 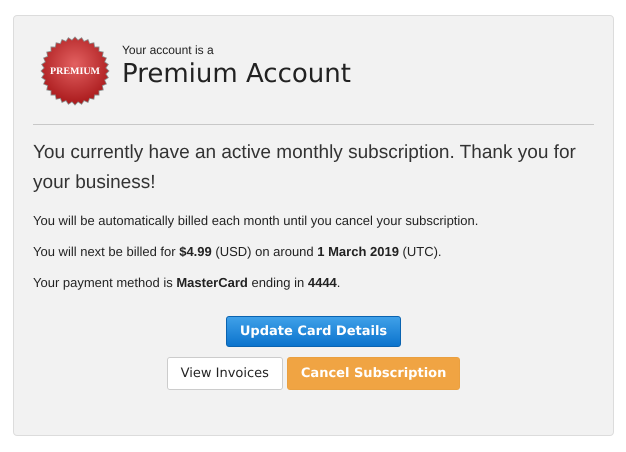 I want to click on account-intro: Your account is a, so click(x=168, y=50).